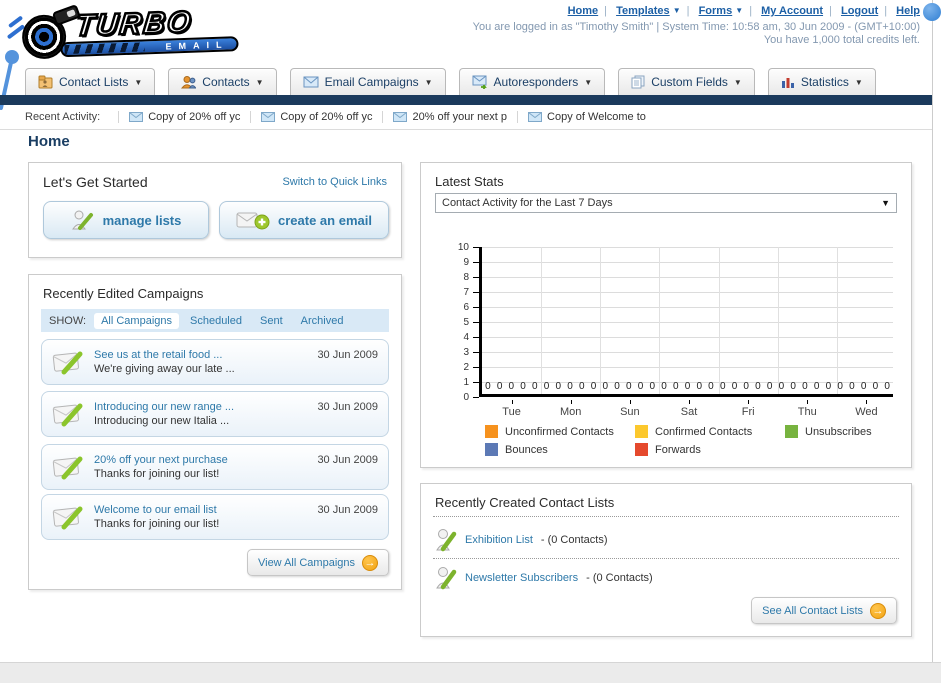  I want to click on show-label: SHOW:, so click(68, 320).